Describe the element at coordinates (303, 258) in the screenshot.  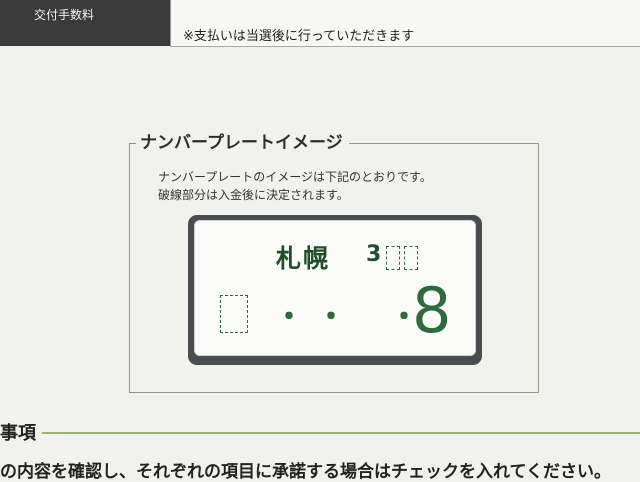
I see `plate-region: 札幌` at that location.